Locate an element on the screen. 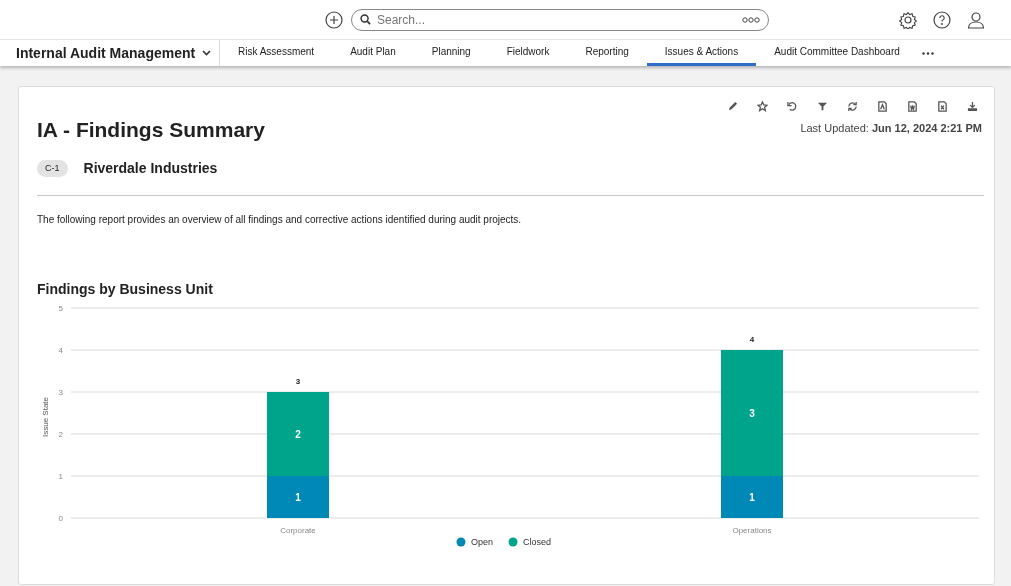  more-icon is located at coordinates (927, 53).